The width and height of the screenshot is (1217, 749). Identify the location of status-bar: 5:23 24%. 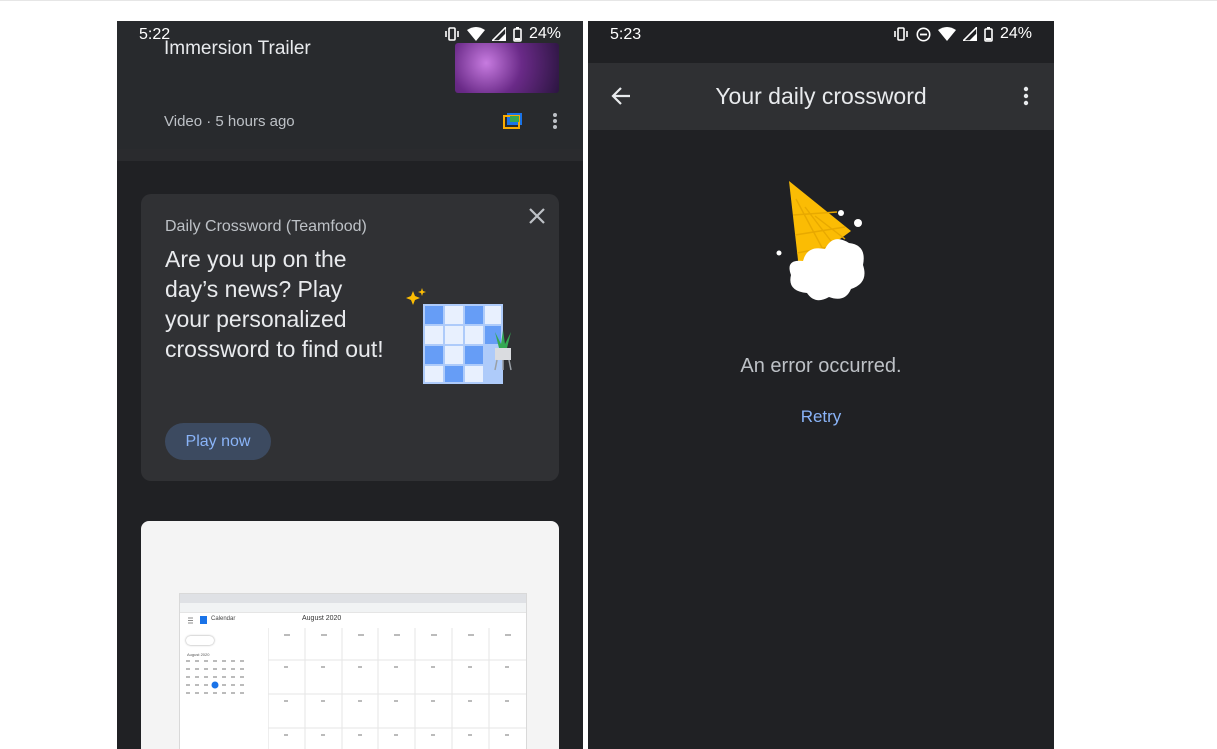
(821, 35).